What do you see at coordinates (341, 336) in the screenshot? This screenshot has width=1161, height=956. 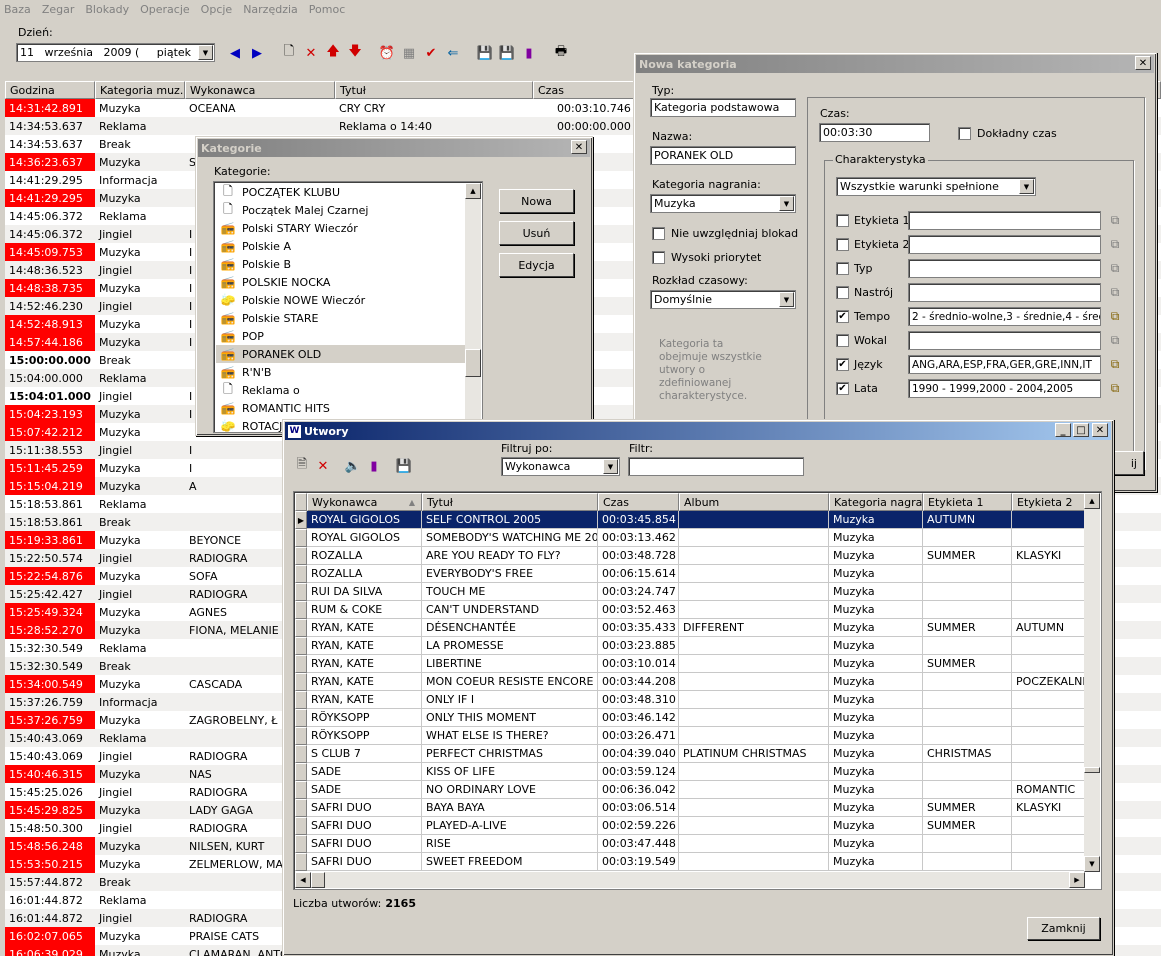 I see `kategoria-item: 📻 POP` at bounding box center [341, 336].